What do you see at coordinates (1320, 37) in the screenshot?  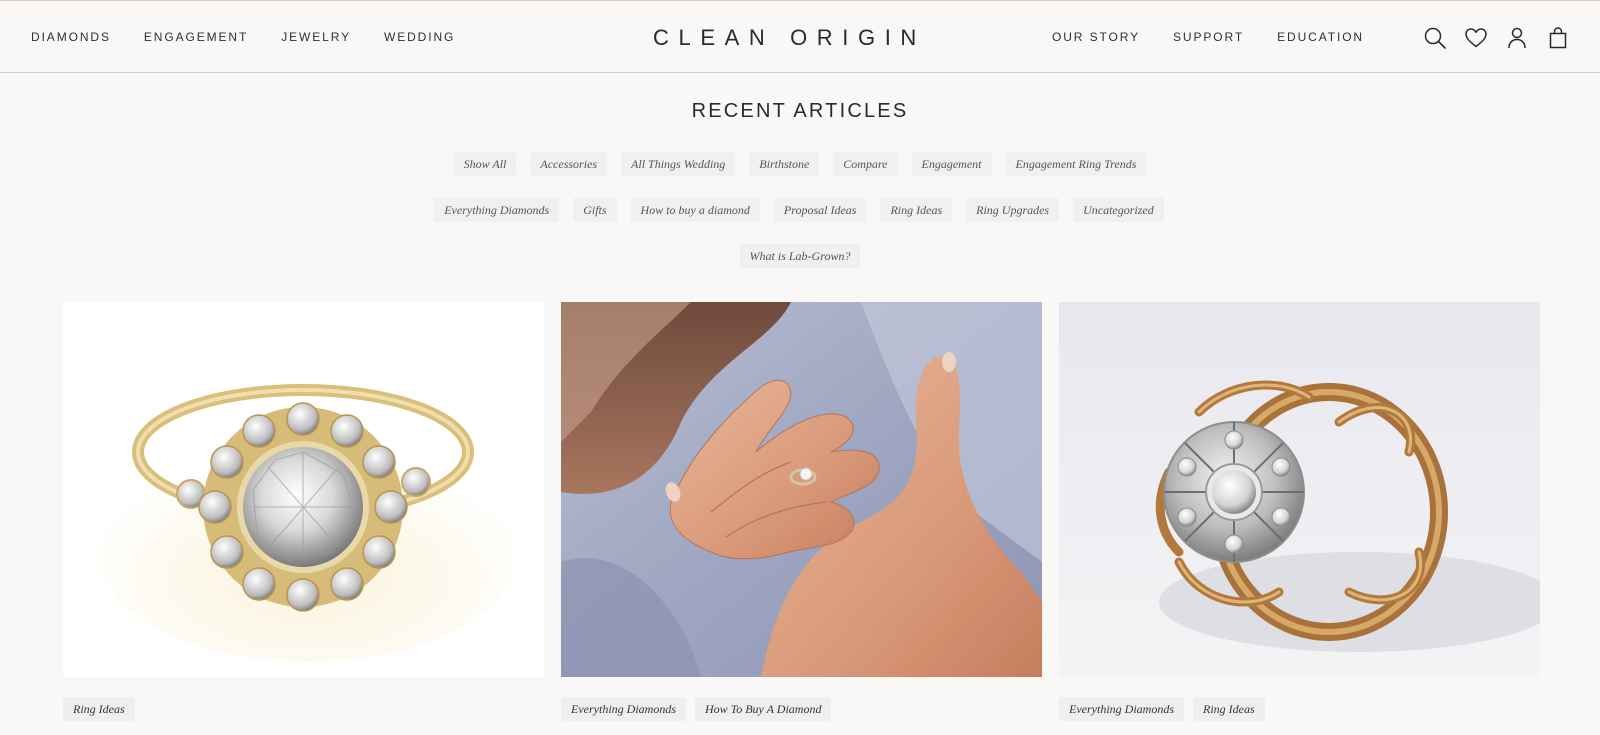 I see `nav-link-education: EDUCATION` at bounding box center [1320, 37].